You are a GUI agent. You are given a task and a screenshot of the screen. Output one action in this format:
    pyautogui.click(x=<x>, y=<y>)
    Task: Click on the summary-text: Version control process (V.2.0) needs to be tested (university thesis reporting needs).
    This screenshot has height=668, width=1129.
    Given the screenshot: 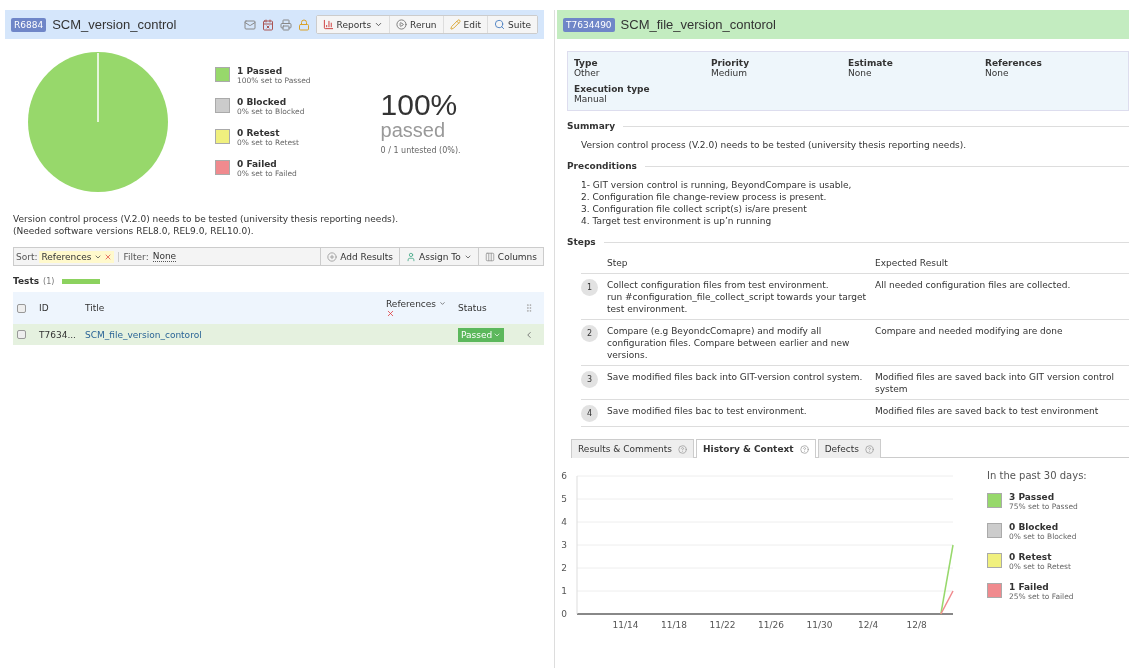 What is the action you would take?
    pyautogui.click(x=774, y=145)
    